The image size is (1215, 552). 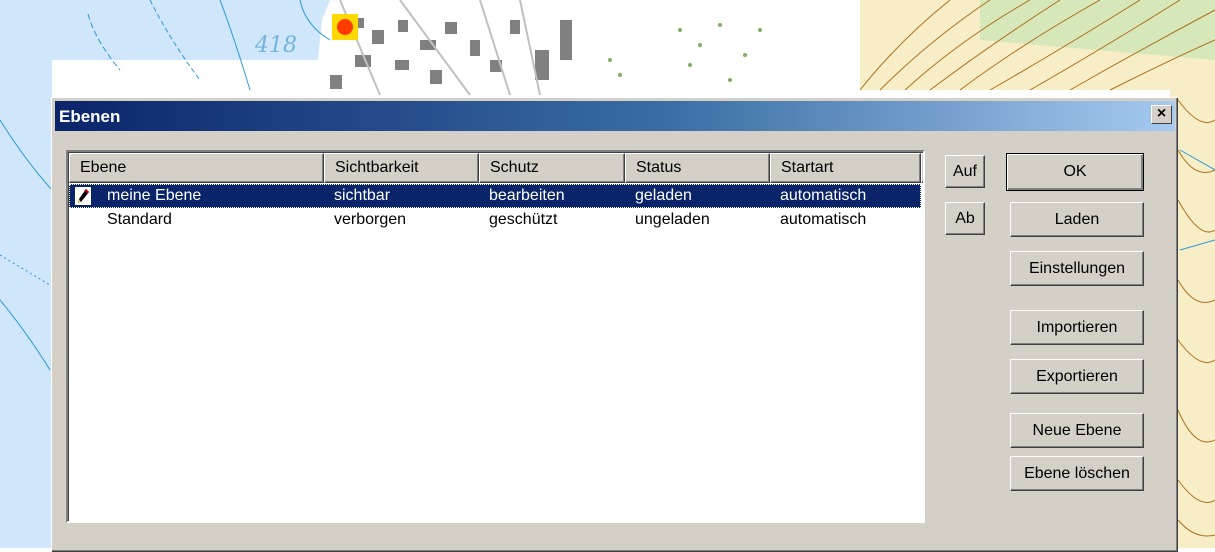 What do you see at coordinates (845, 168) in the screenshot?
I see `column-header-startart: Startart` at bounding box center [845, 168].